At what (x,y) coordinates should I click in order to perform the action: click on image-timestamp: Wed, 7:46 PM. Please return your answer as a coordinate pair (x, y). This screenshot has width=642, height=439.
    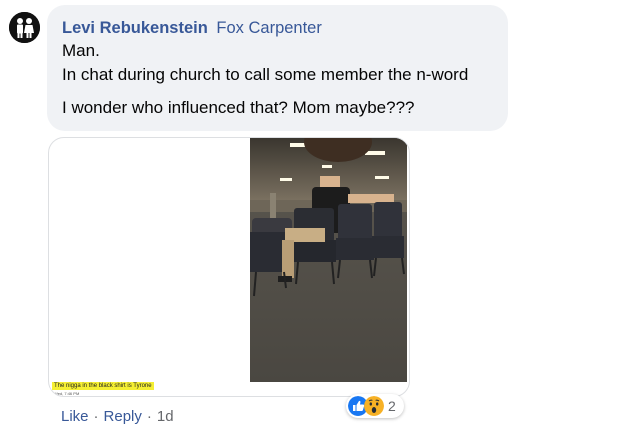
    Looking at the image, I should click on (67, 393).